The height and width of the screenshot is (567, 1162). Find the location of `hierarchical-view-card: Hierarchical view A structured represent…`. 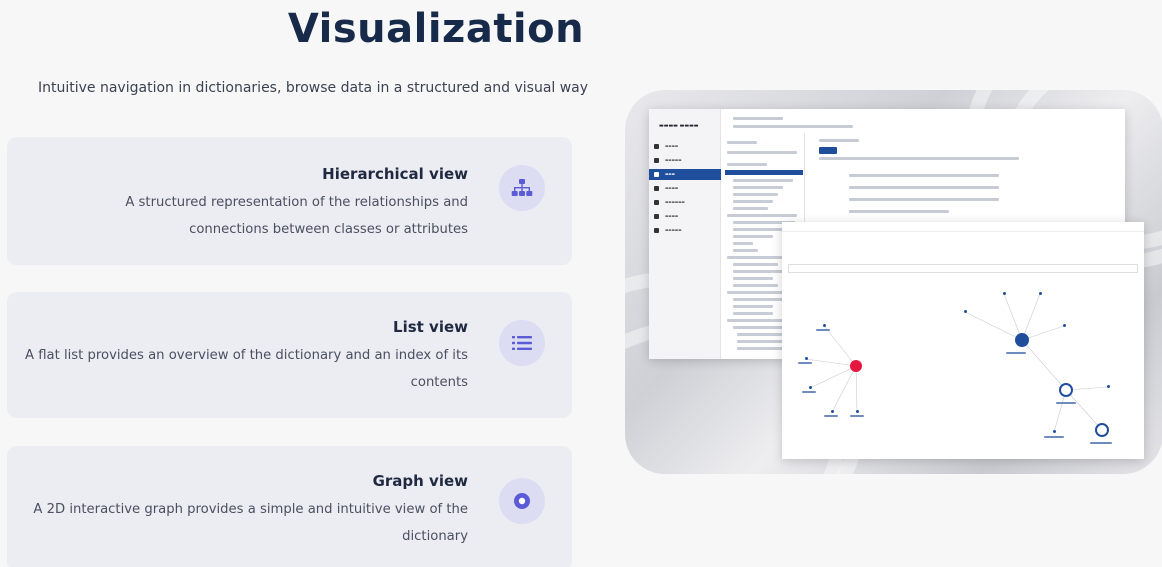

hierarchical-view-card: Hierarchical view A structured represent… is located at coordinates (289, 201).